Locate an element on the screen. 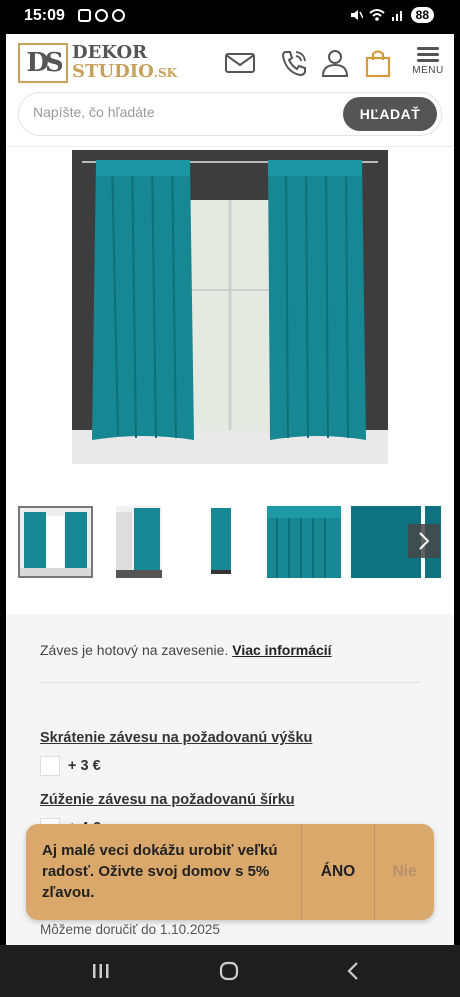 The image size is (460, 997). user-icon is located at coordinates (335, 63).